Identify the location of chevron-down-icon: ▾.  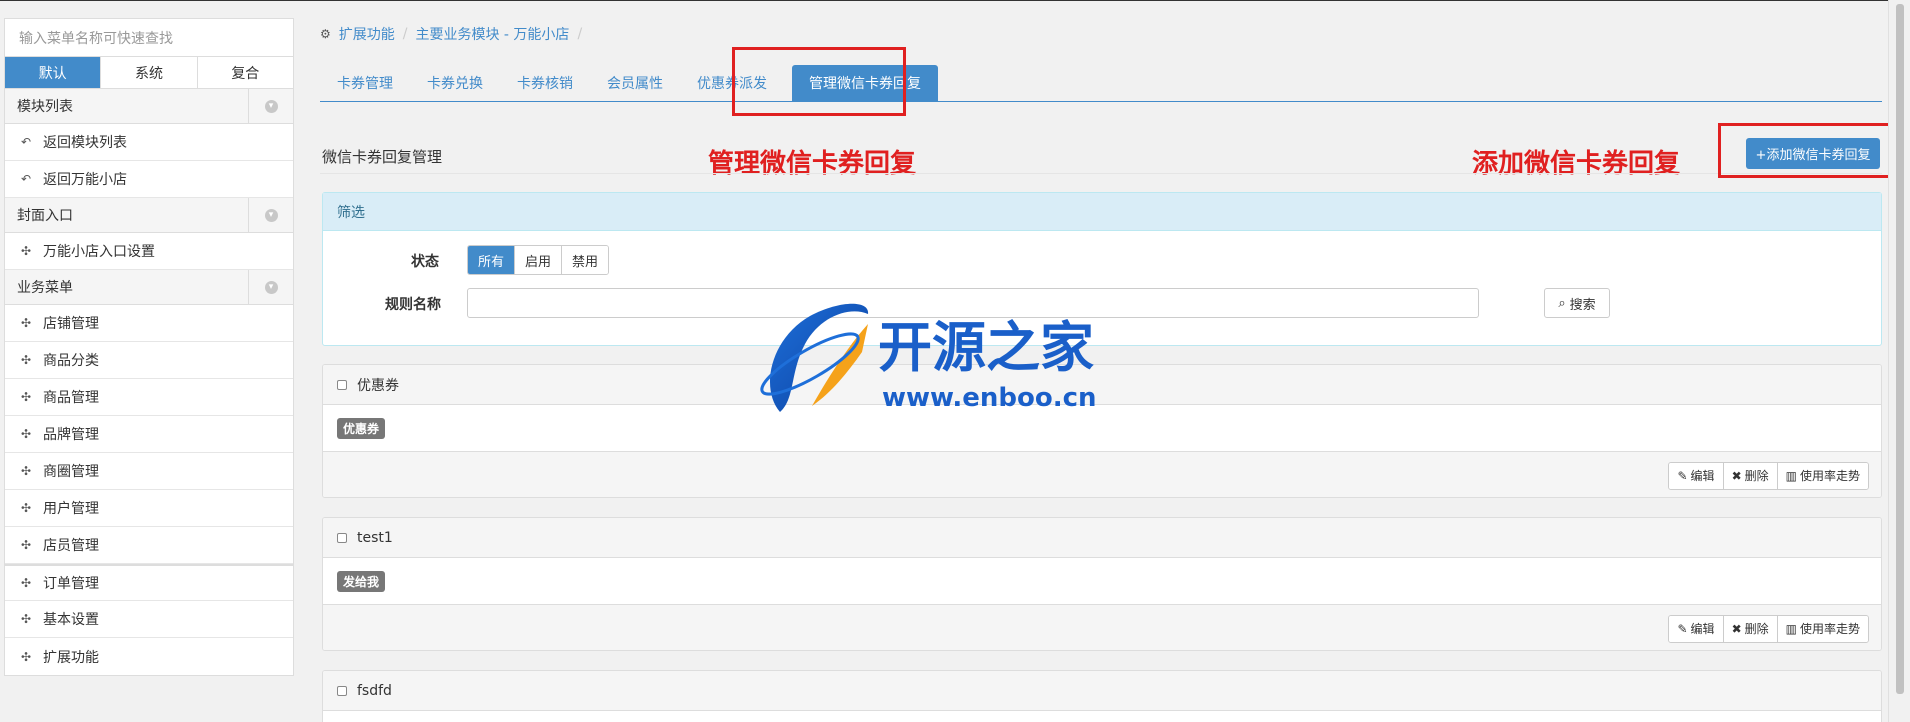
(271, 287).